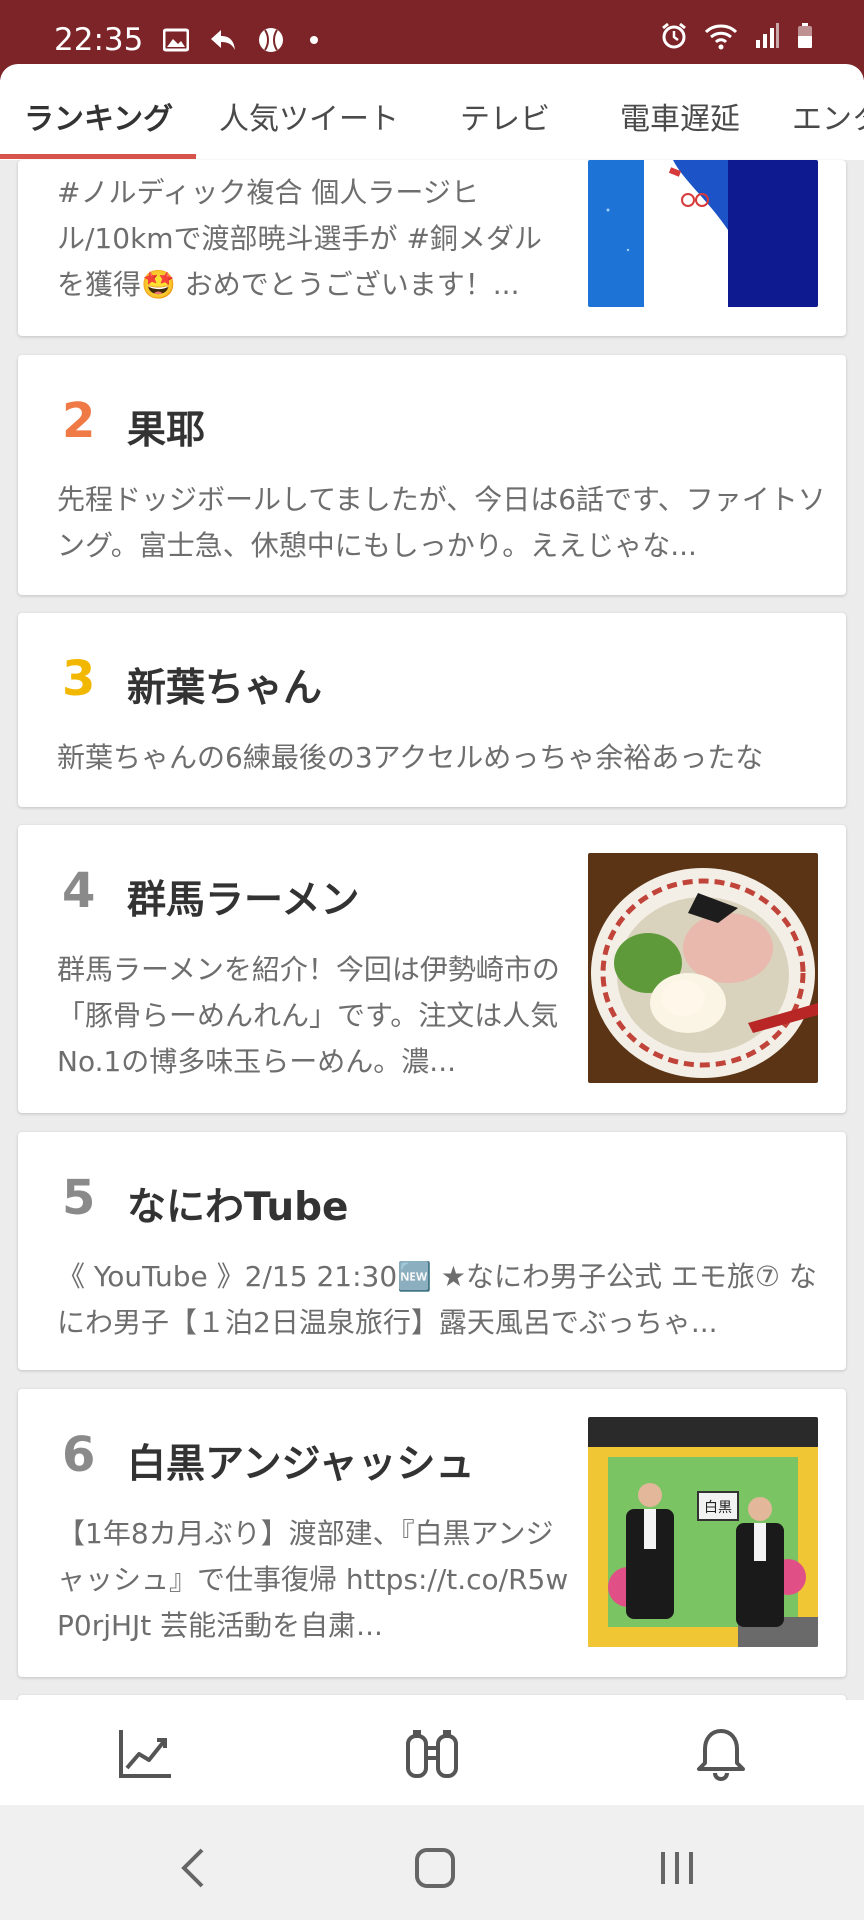  What do you see at coordinates (98, 116) in the screenshot?
I see `tab-ranking: ランキング` at bounding box center [98, 116].